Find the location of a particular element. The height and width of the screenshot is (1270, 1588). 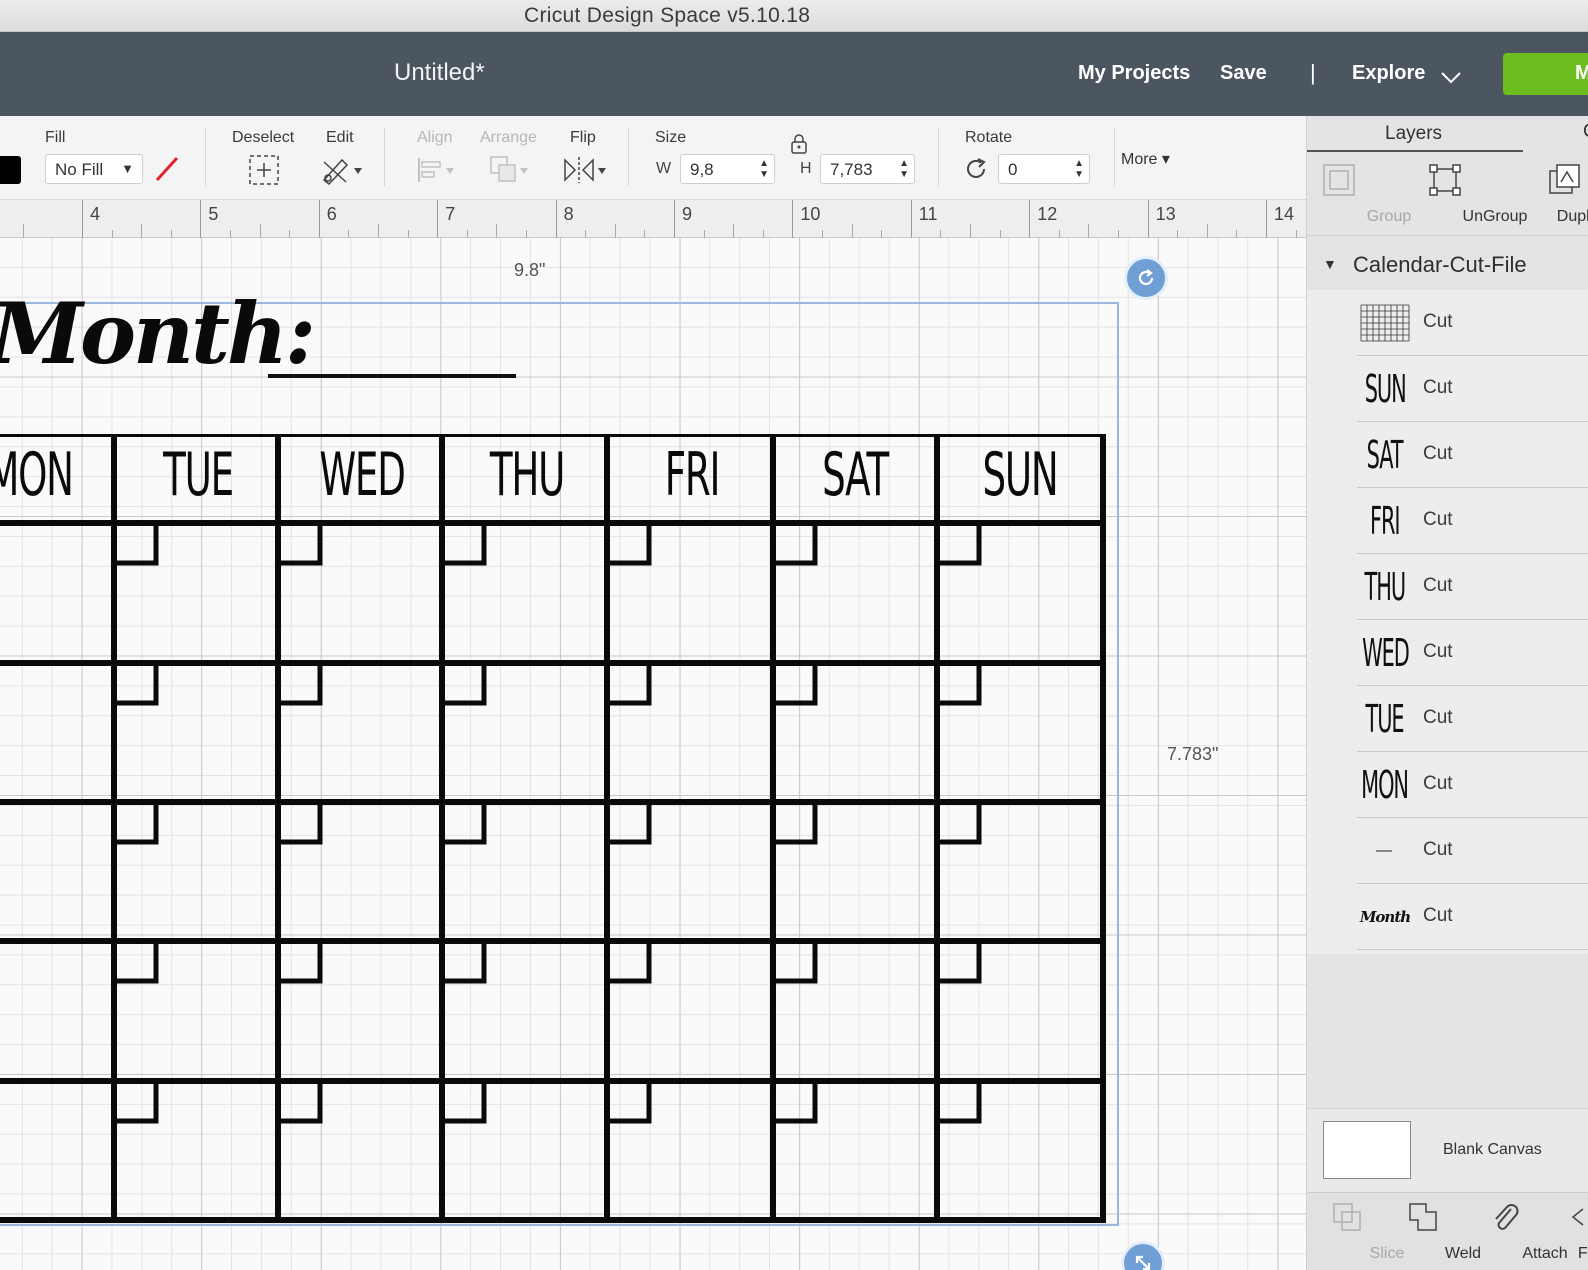

day-header-wed: WED is located at coordinates (362, 475).